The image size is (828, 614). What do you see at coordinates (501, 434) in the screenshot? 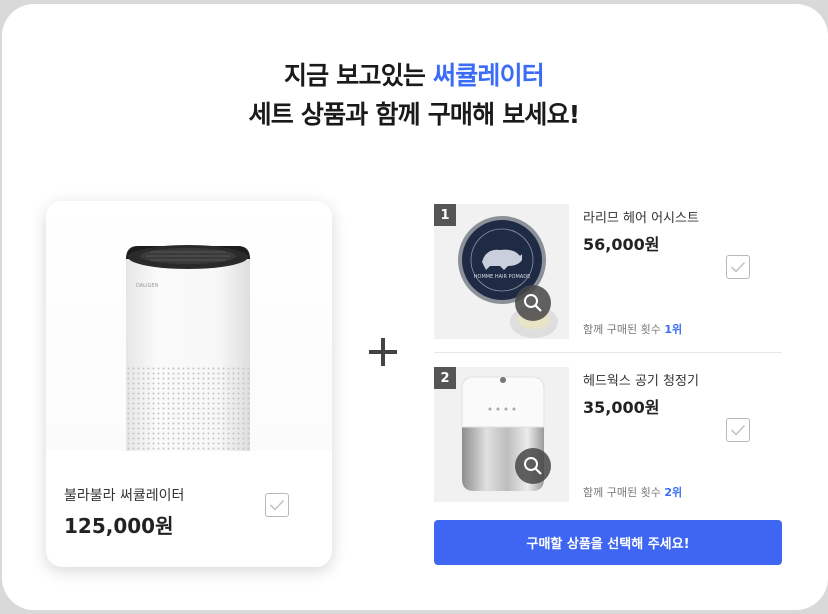
I see `mini-air-purifier-image: 2` at bounding box center [501, 434].